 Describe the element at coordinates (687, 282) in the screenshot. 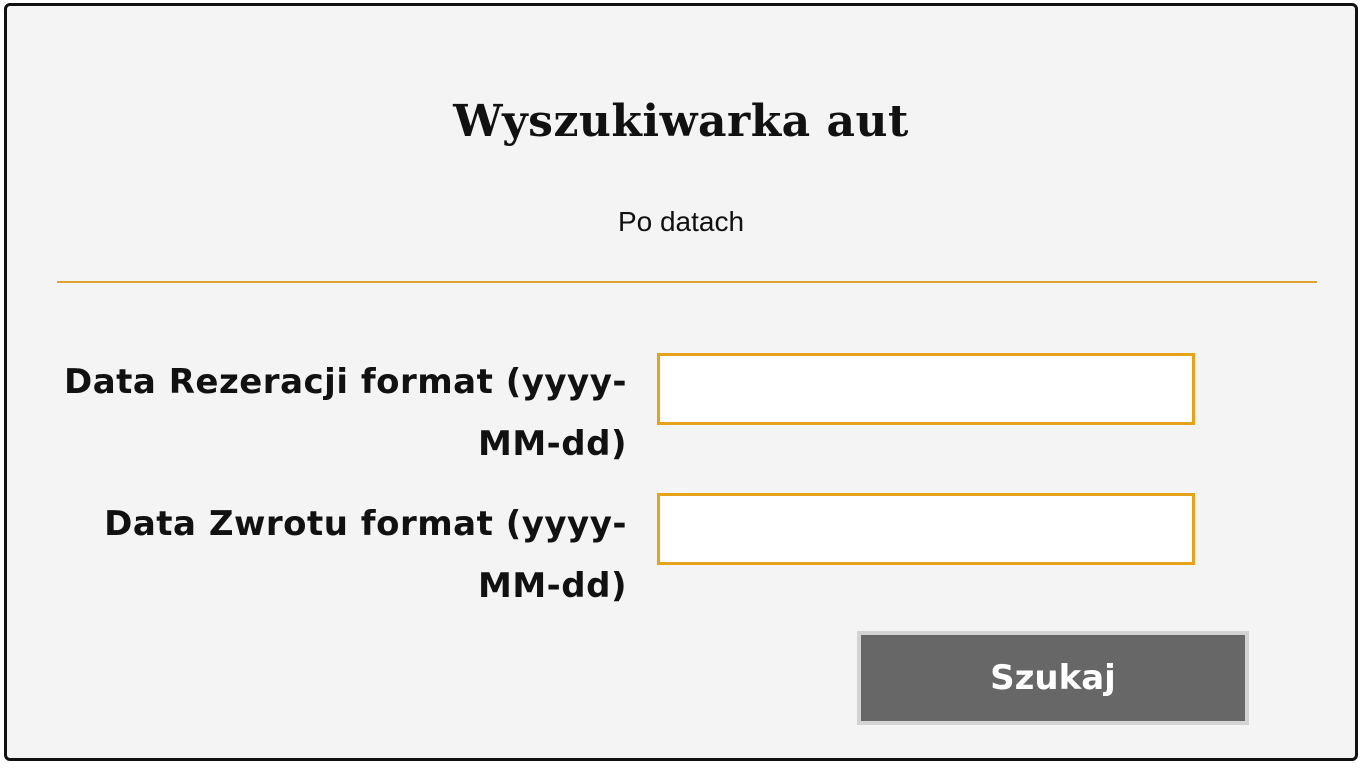

I see `divider` at that location.